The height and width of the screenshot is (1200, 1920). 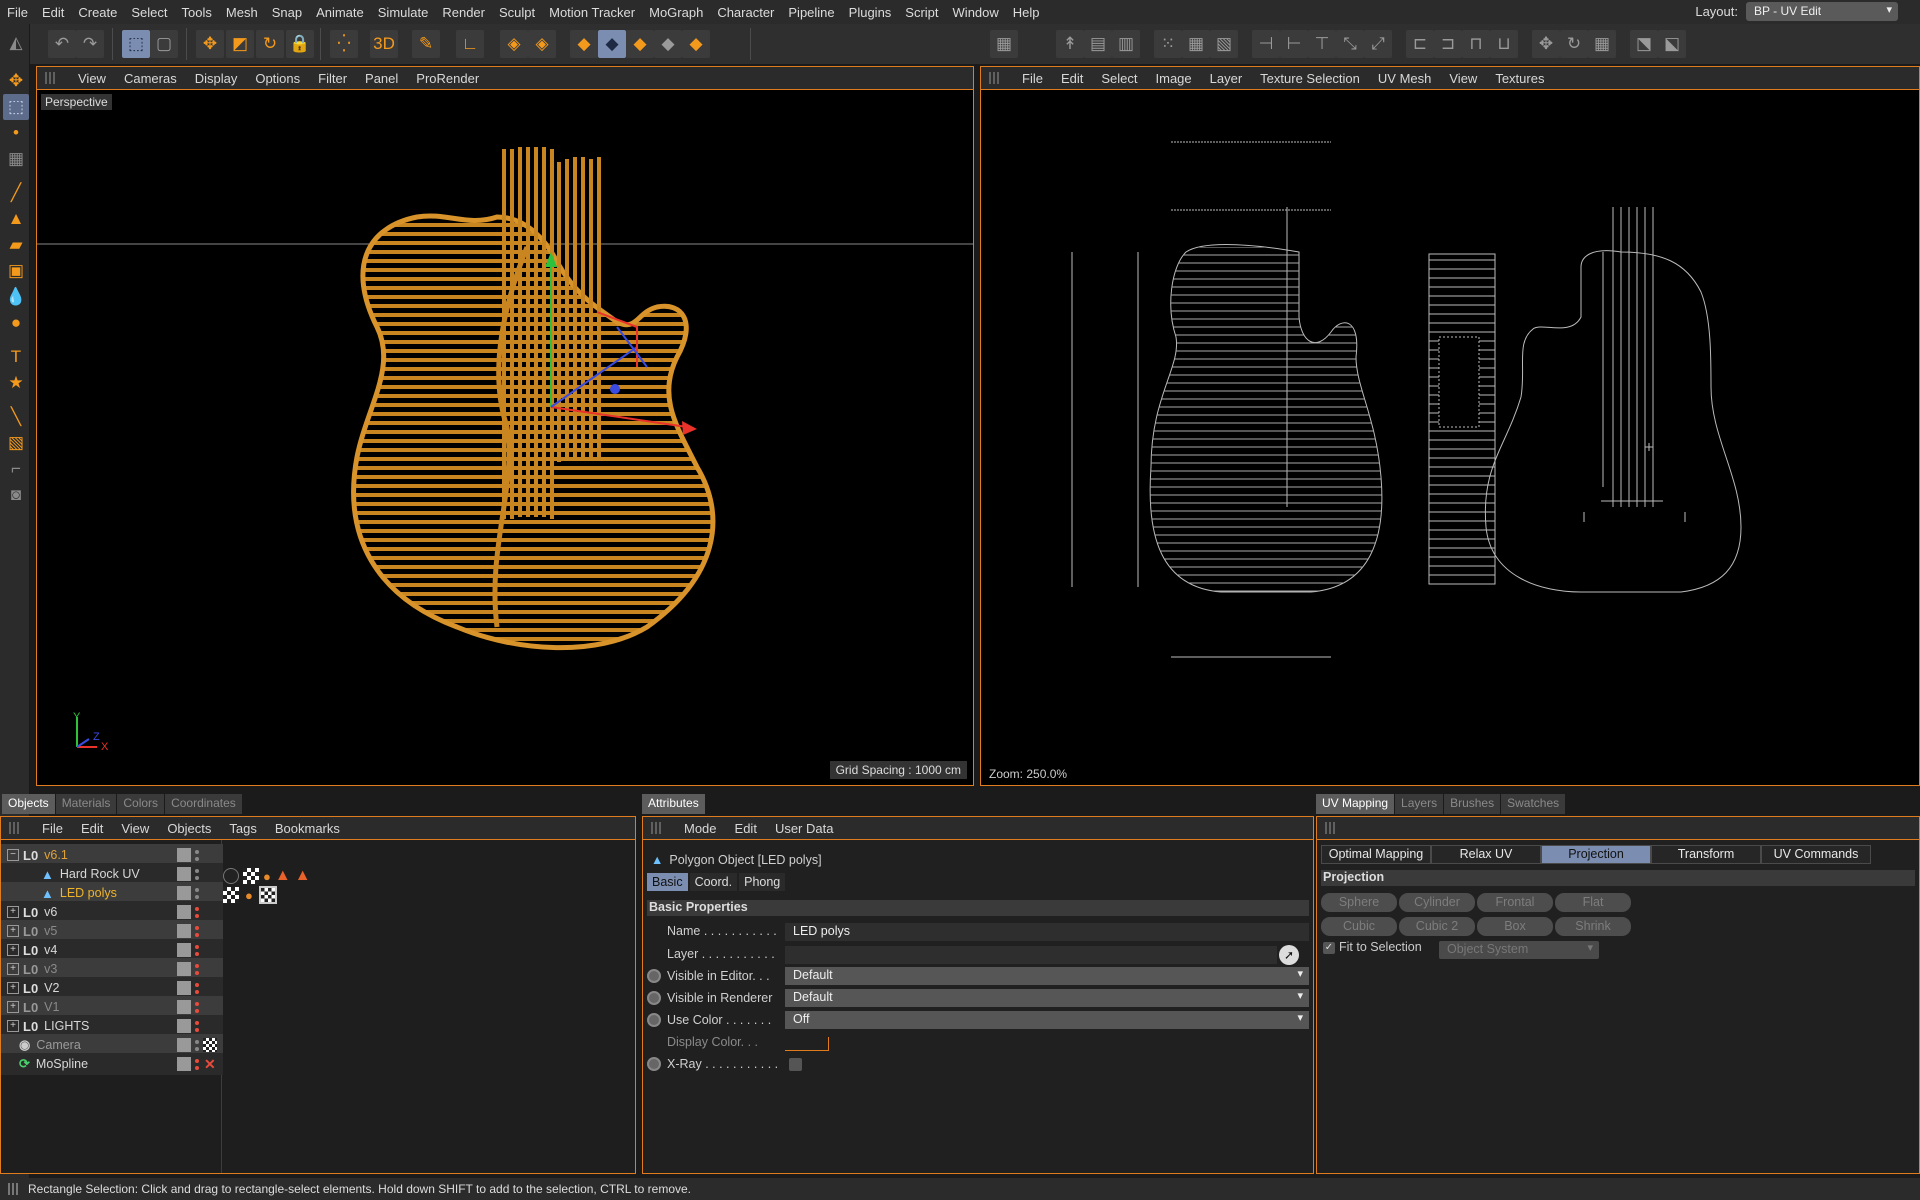 I want to click on brush-icon: ╱, so click(x=16, y=193).